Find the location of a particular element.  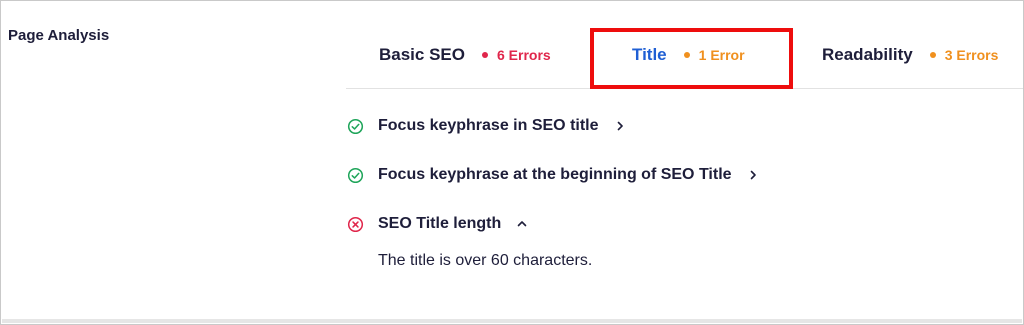

result-item: Focus keyphrase in SEO title is located at coordinates (486, 126).